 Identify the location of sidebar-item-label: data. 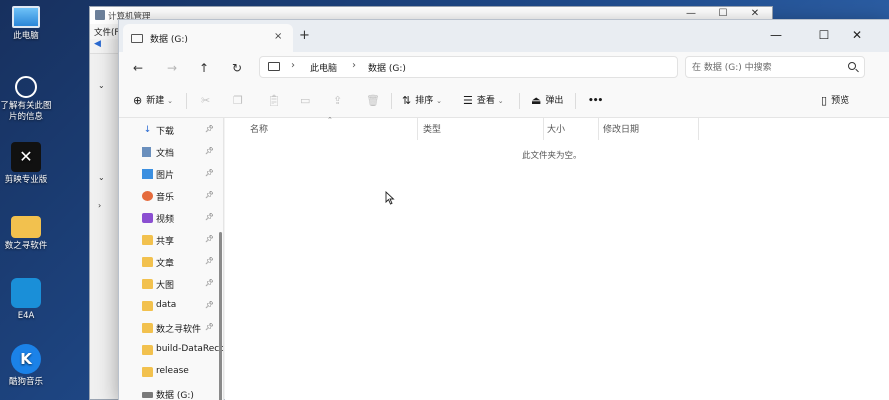
(166, 305).